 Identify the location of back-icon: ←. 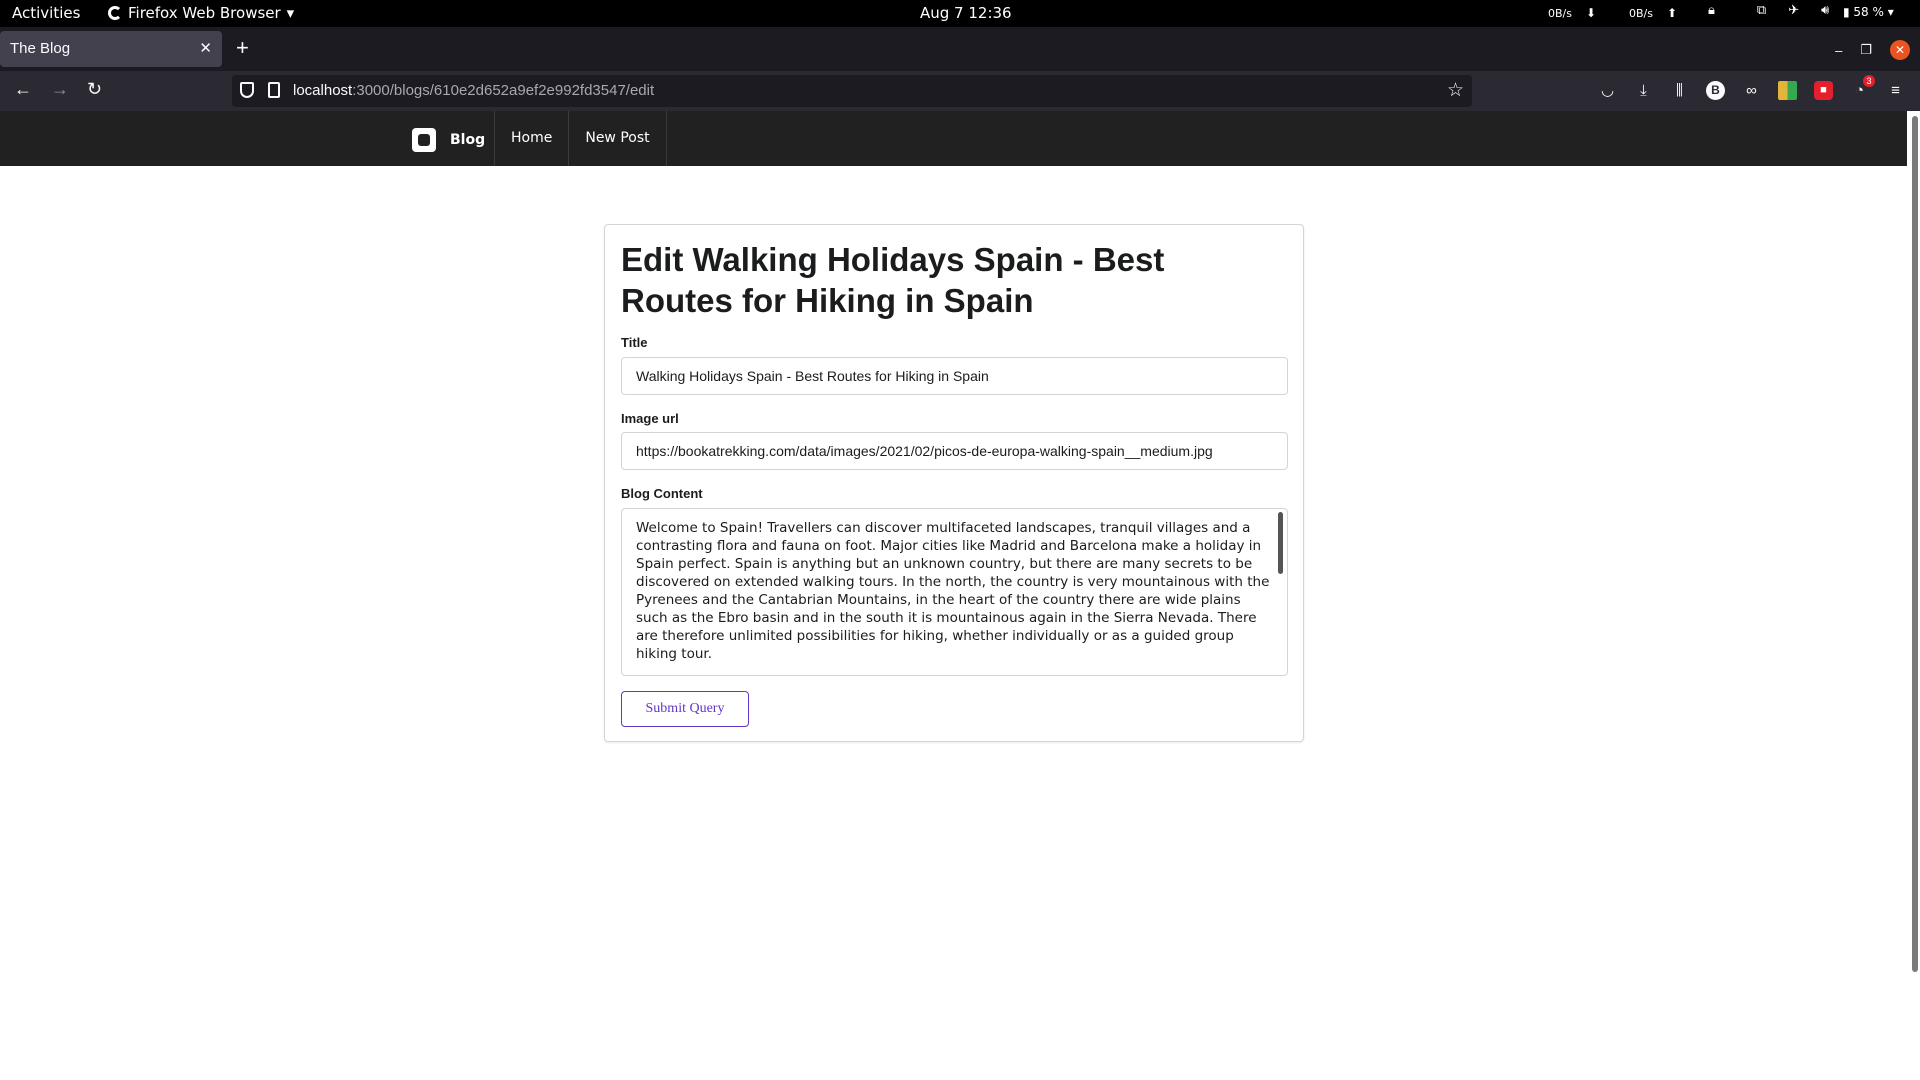
(23, 89).